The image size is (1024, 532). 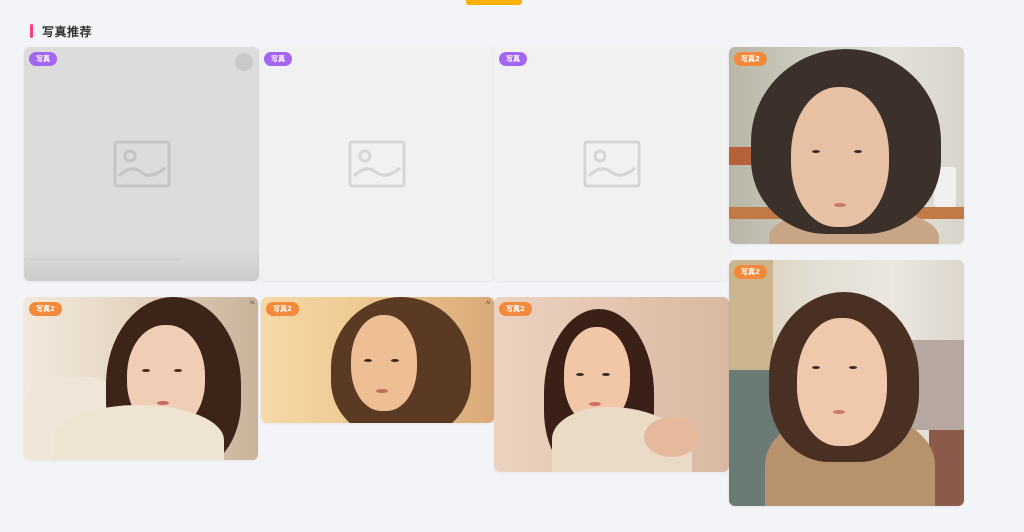 What do you see at coordinates (218, 270) in the screenshot?
I see `card-stats-placeholder` at bounding box center [218, 270].